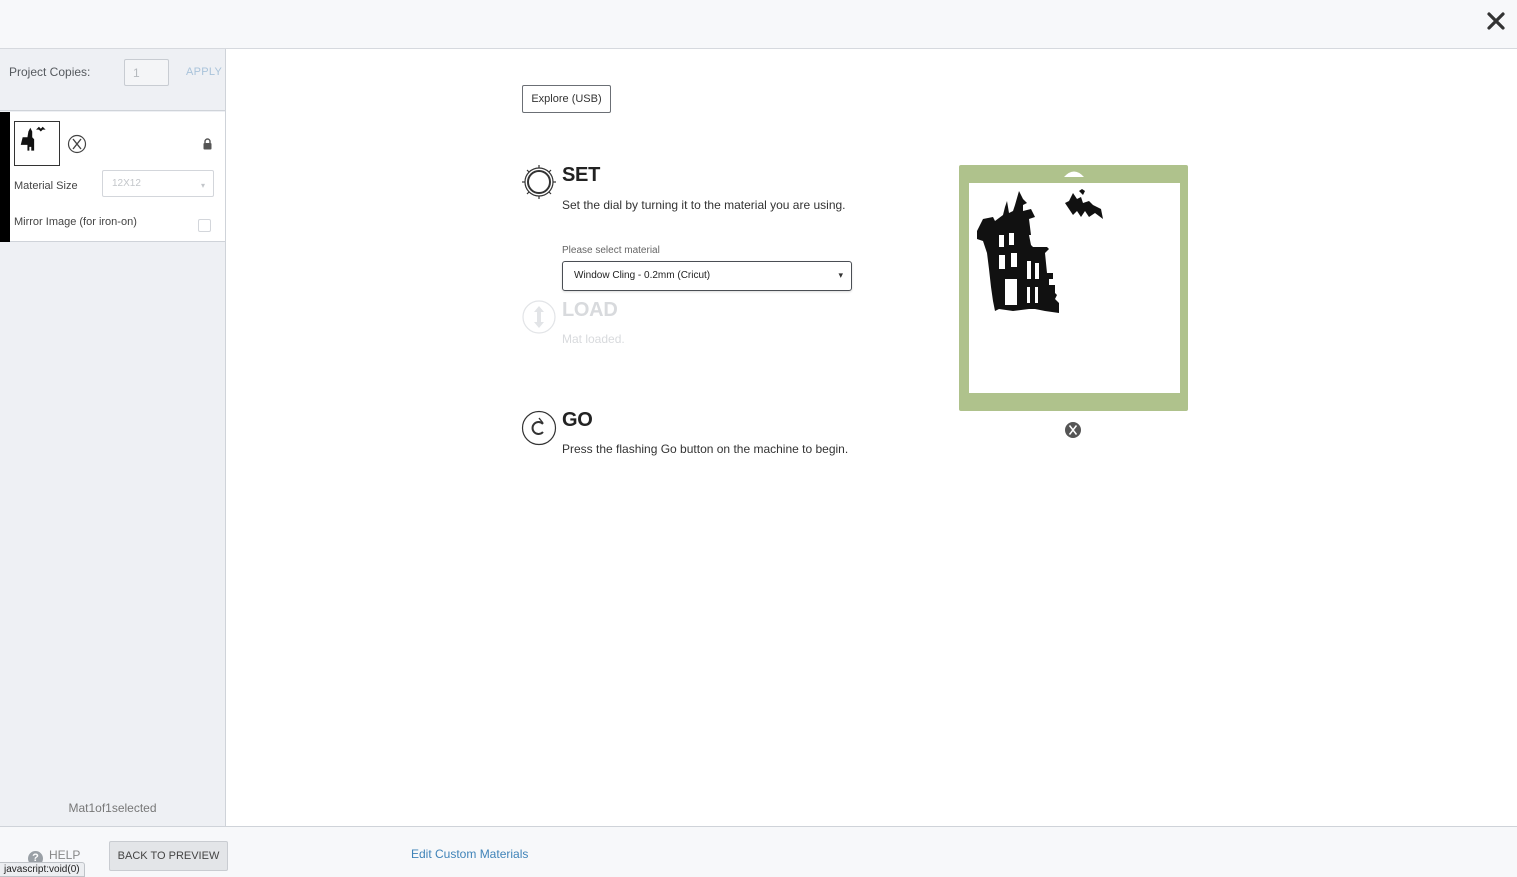 Image resolution: width=1517 pixels, height=877 pixels. Describe the element at coordinates (65, 855) in the screenshot. I see `help-label: HELP` at that location.